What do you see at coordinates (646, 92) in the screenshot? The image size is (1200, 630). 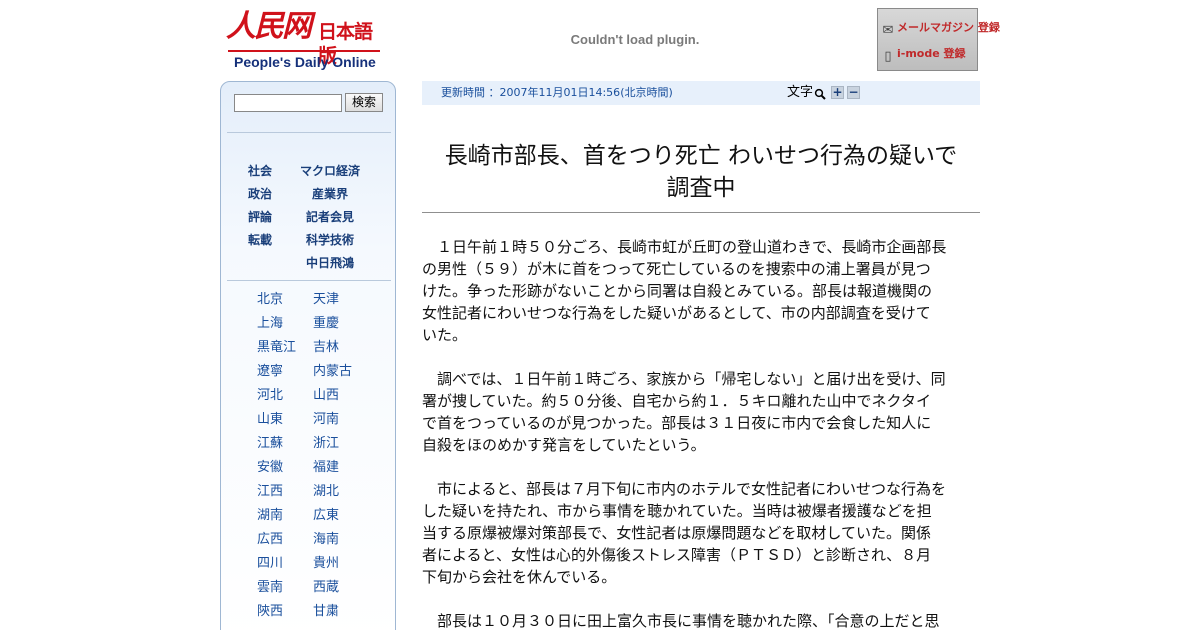 I see `timezone-link: (北京時間)` at bounding box center [646, 92].